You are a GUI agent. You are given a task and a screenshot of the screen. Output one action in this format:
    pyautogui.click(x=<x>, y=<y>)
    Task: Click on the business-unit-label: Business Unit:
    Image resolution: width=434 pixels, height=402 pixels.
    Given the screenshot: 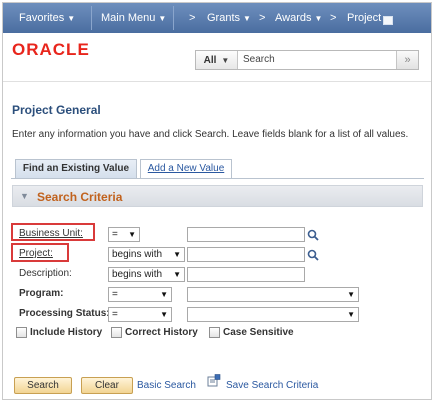 What is the action you would take?
    pyautogui.click(x=51, y=233)
    